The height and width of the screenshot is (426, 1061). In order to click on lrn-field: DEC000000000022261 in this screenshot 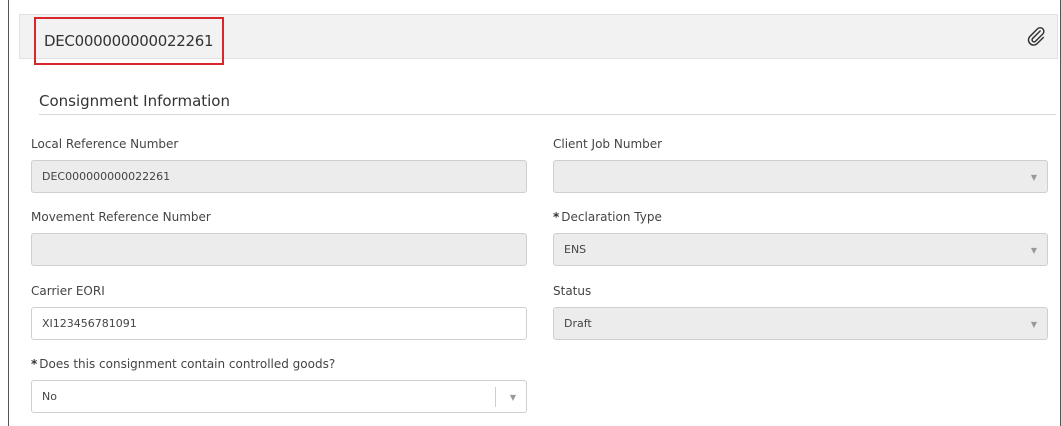, I will do `click(279, 176)`.